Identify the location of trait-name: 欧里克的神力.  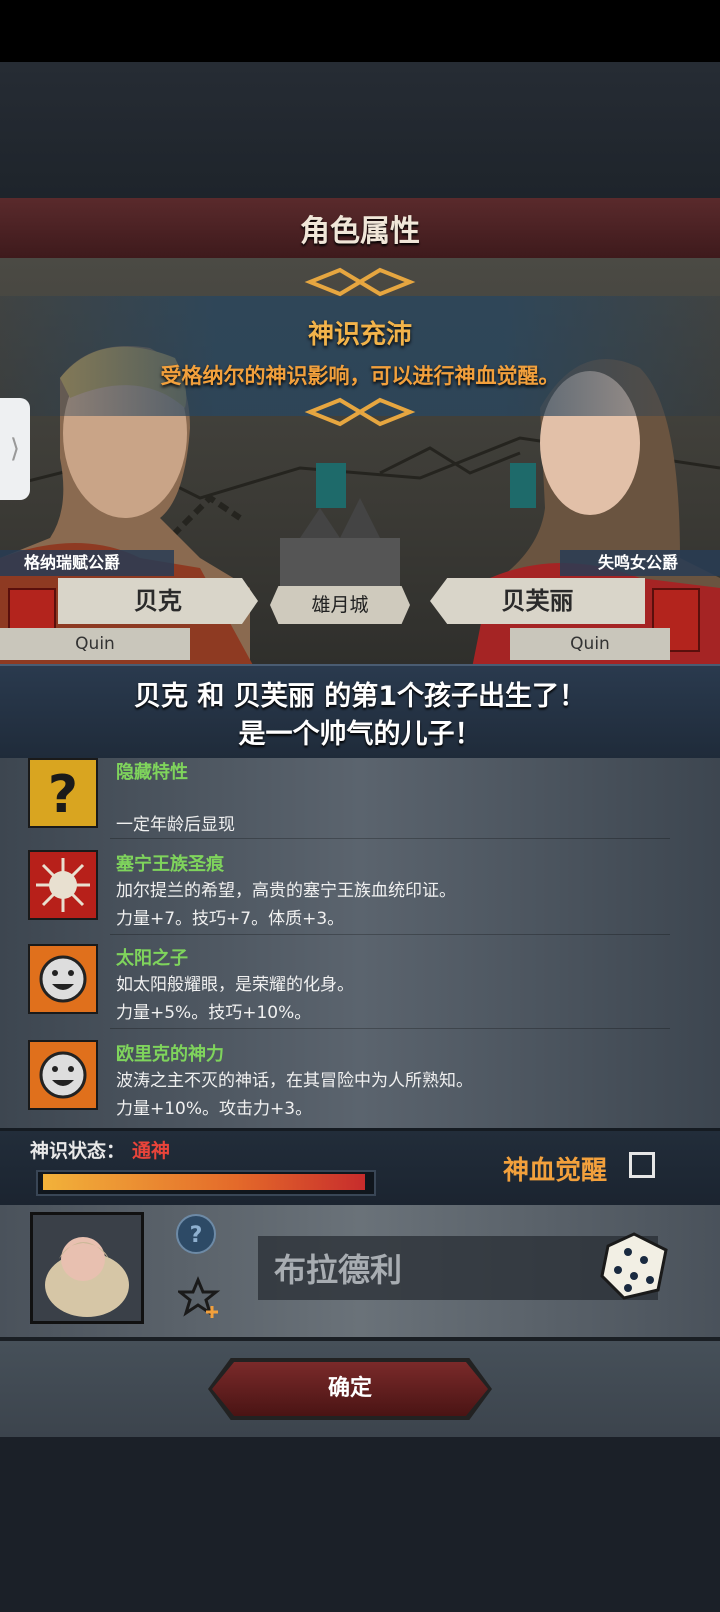
(170, 1054).